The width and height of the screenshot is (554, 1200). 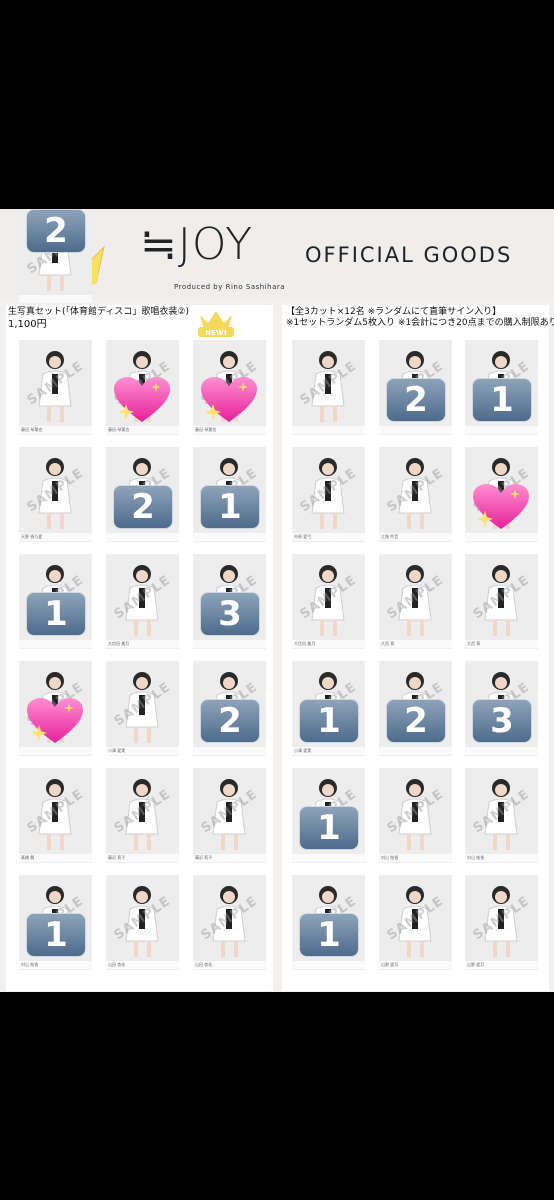 What do you see at coordinates (27, 324) in the screenshot?
I see `product-price: 1,100円` at bounding box center [27, 324].